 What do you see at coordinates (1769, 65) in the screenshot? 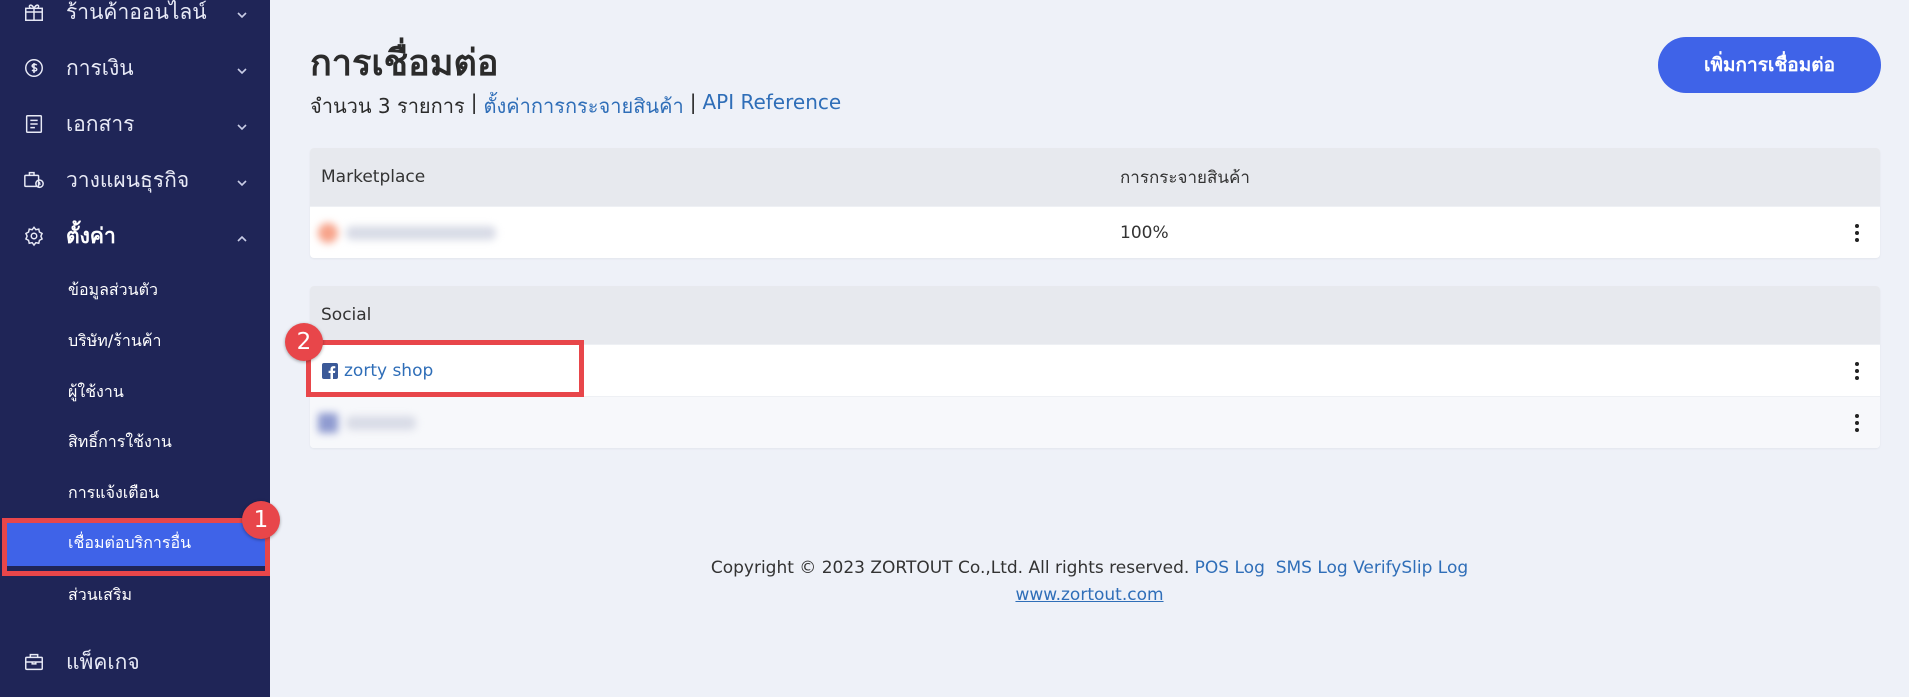
I see `add-connection-button: เพิ่มการเชื่อมต่อ` at bounding box center [1769, 65].